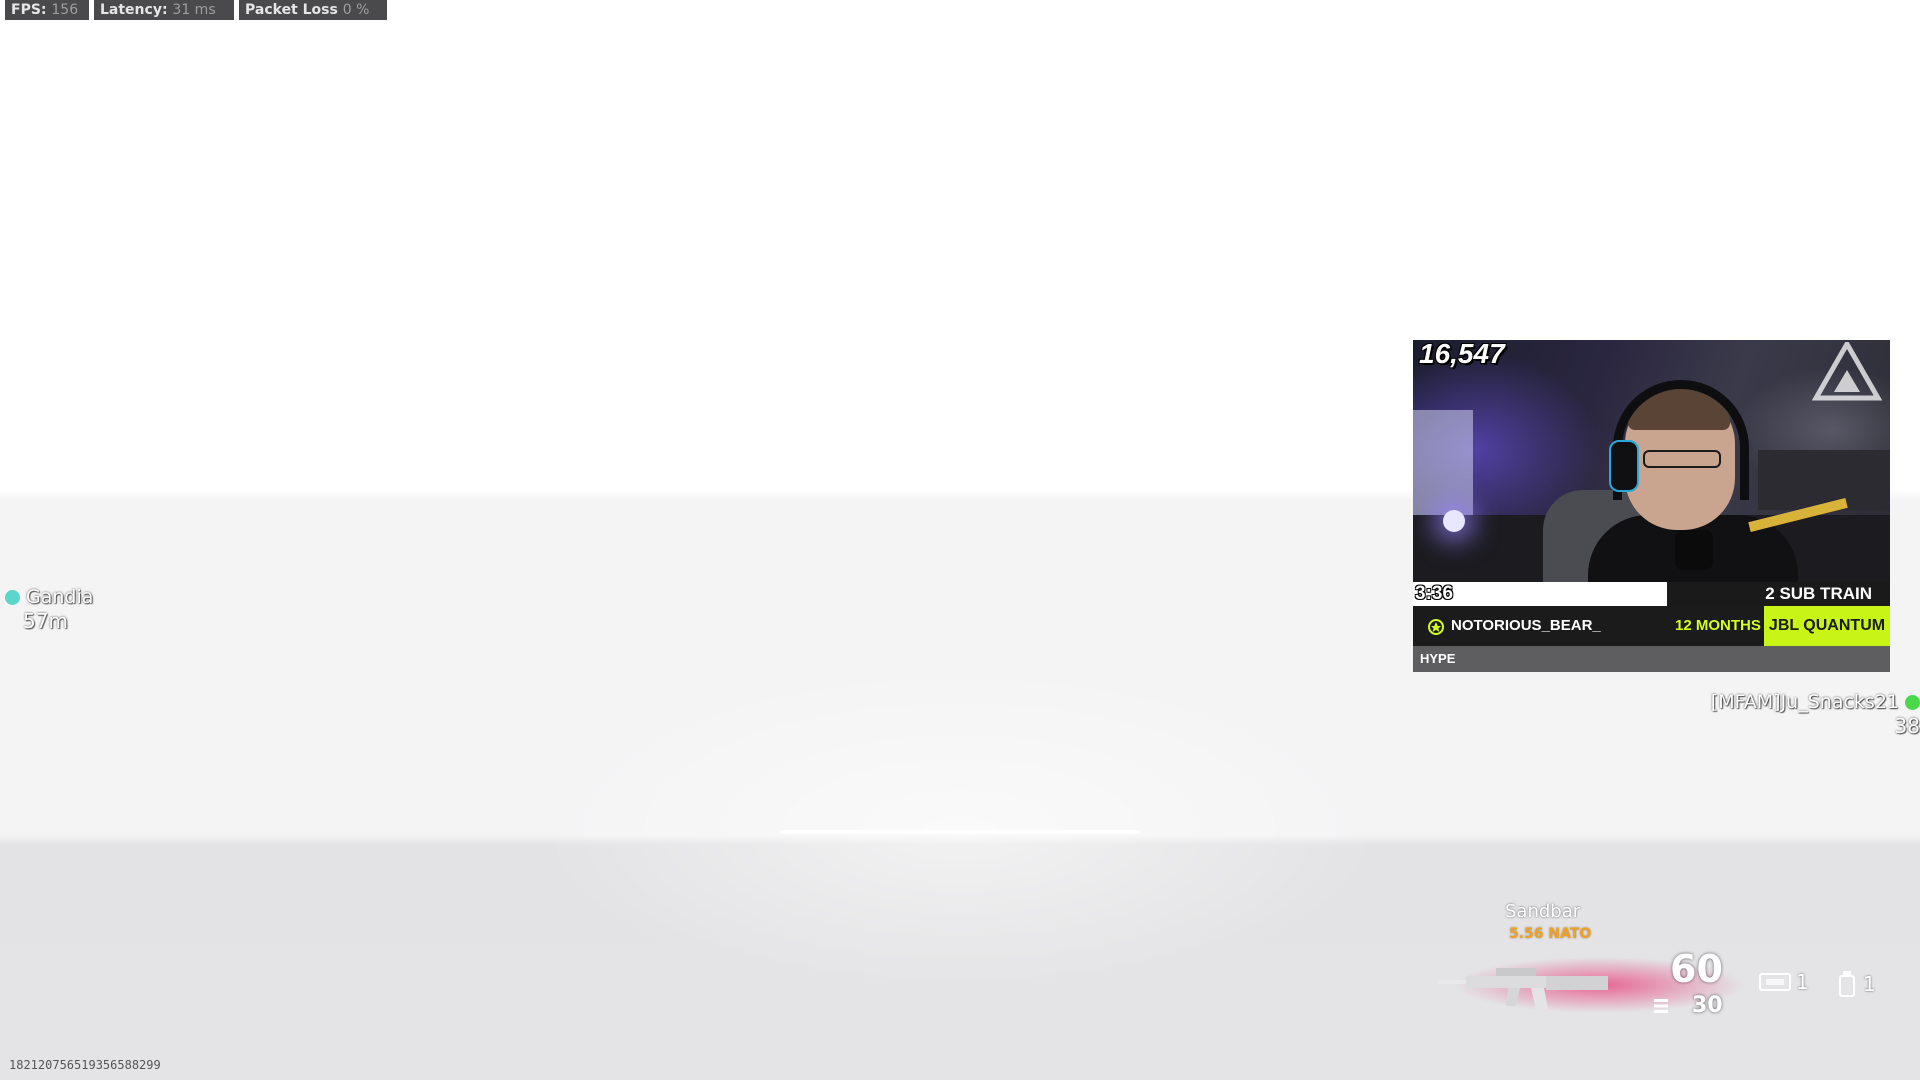 The image size is (1920, 1080). What do you see at coordinates (45, 621) in the screenshot?
I see `teammate-distance: 57m` at bounding box center [45, 621].